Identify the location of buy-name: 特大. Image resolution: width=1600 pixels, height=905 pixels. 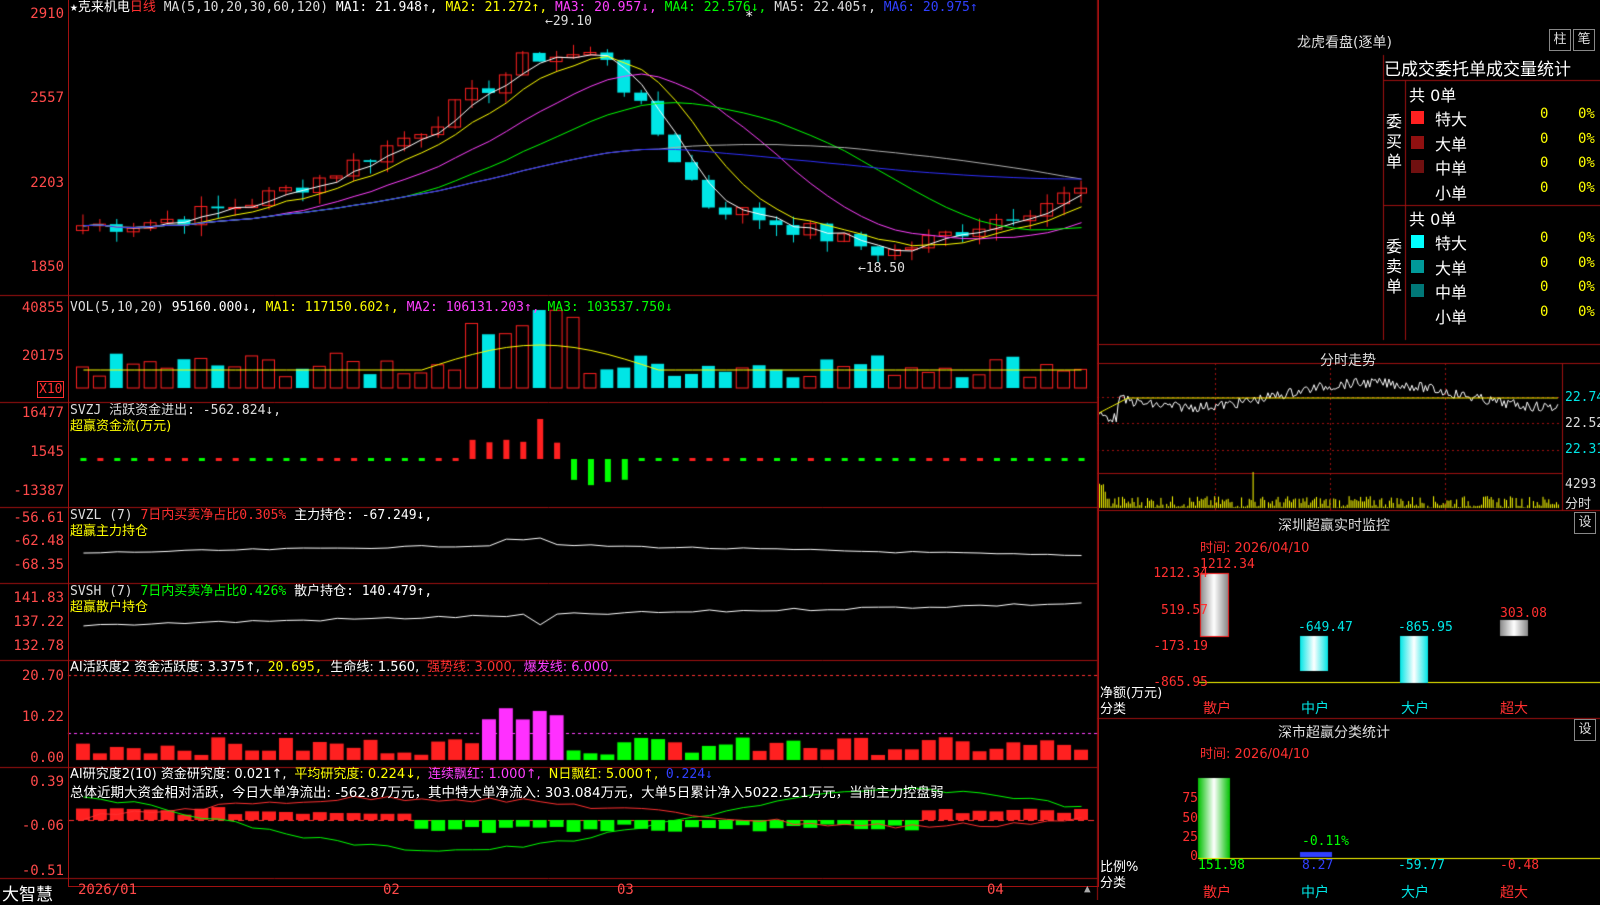
(1451, 119).